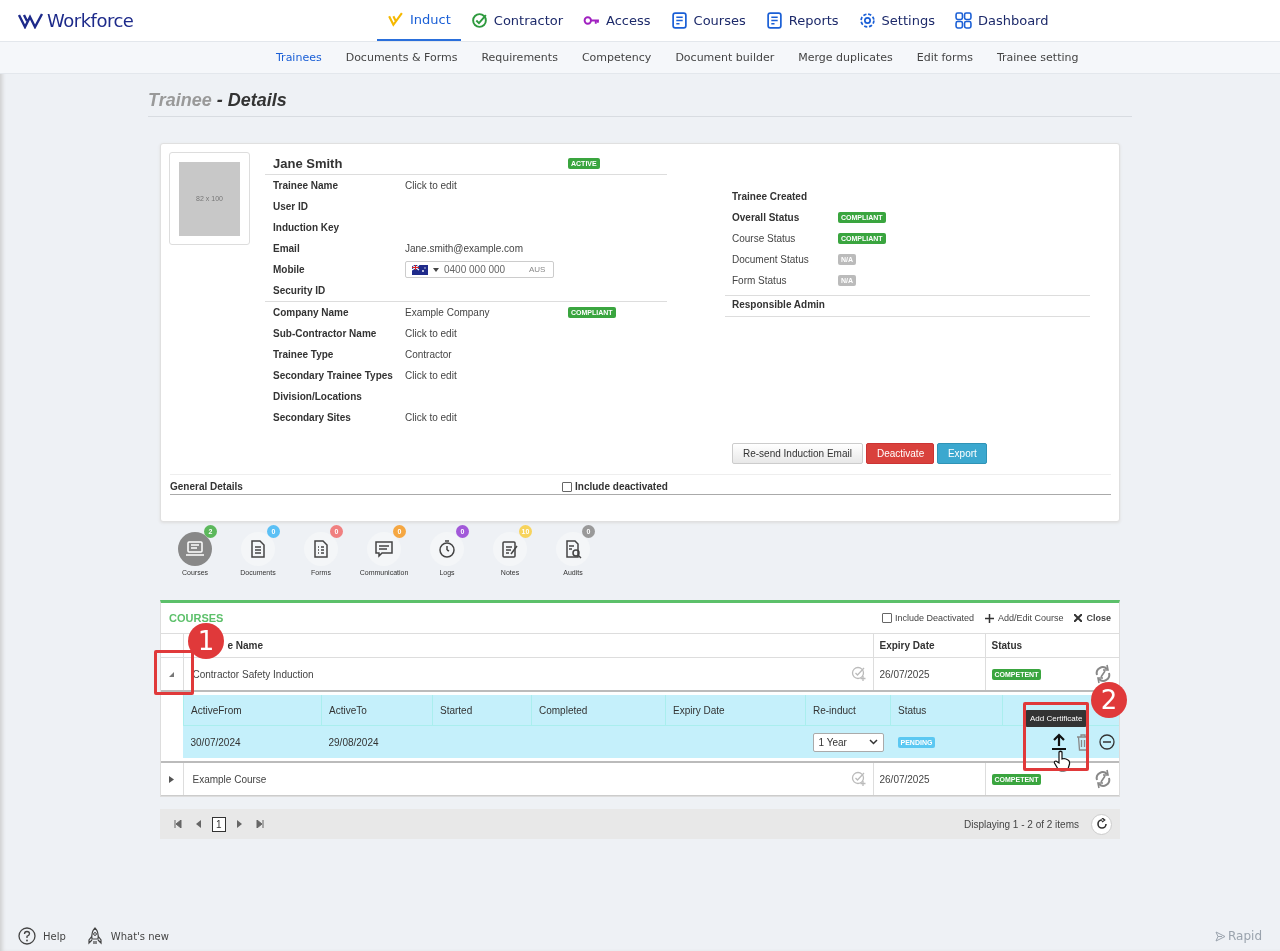  I want to click on field-label: Security ID, so click(300, 290).